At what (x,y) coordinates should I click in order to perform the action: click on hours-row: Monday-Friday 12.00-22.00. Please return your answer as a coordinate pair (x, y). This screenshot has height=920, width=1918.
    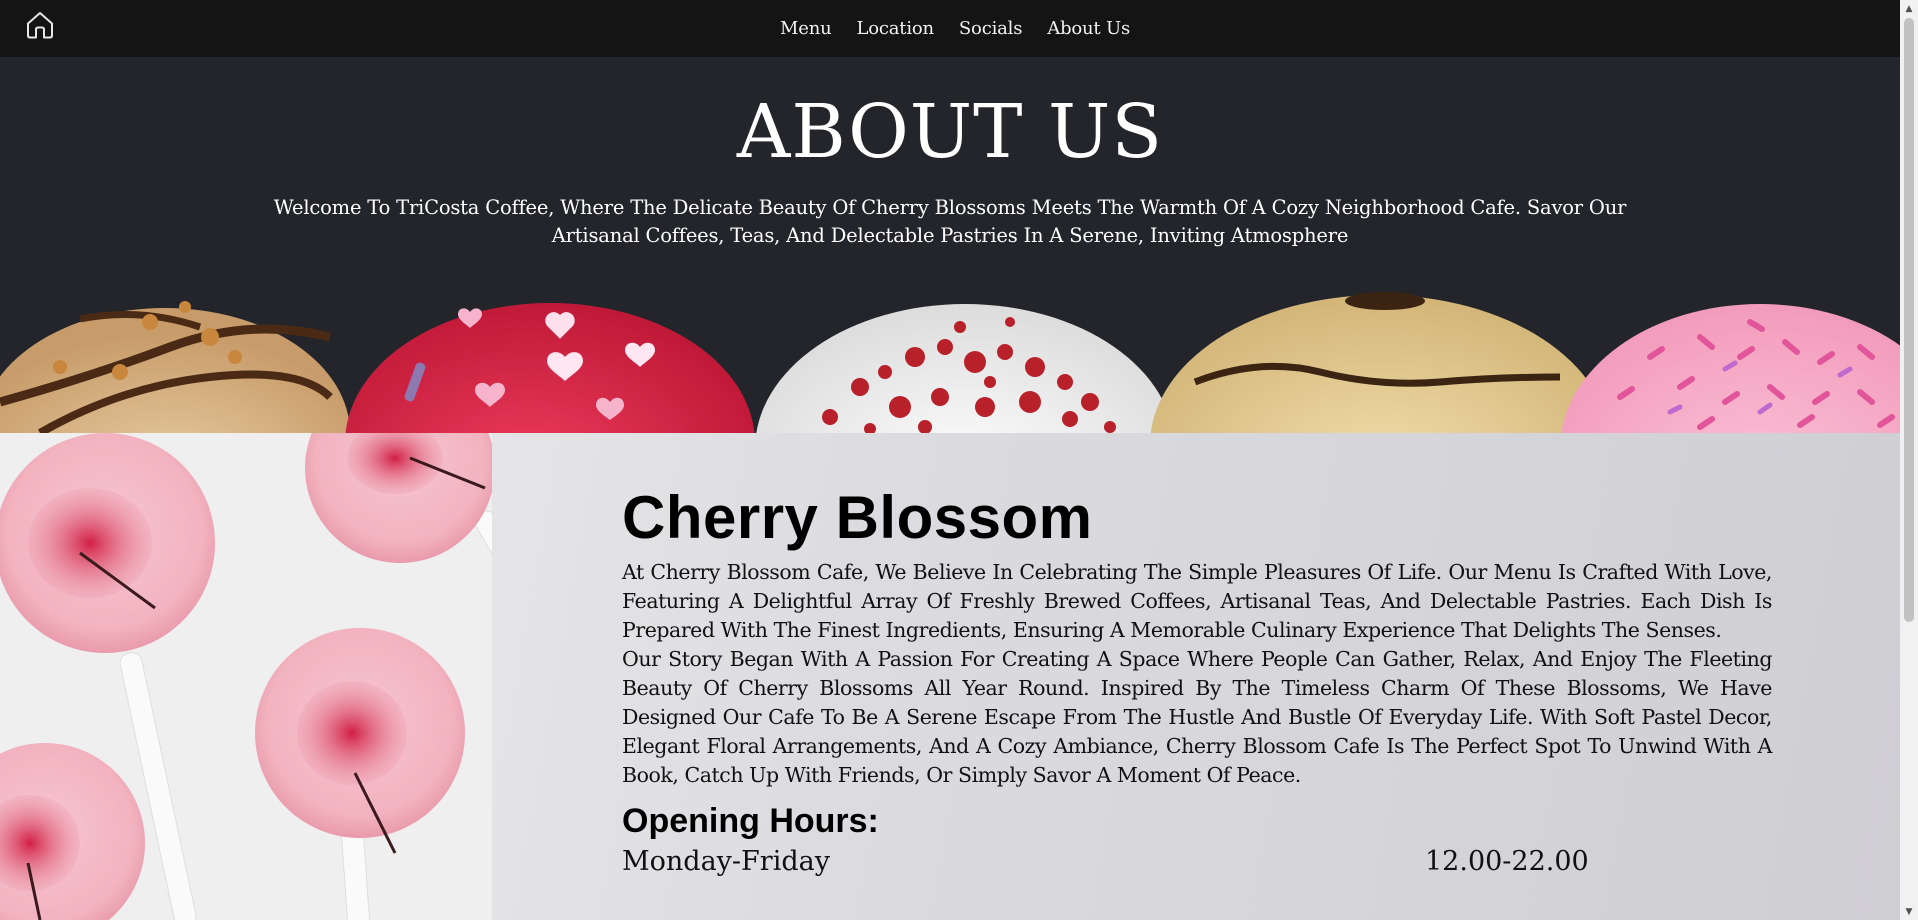
    Looking at the image, I should click on (1197, 864).